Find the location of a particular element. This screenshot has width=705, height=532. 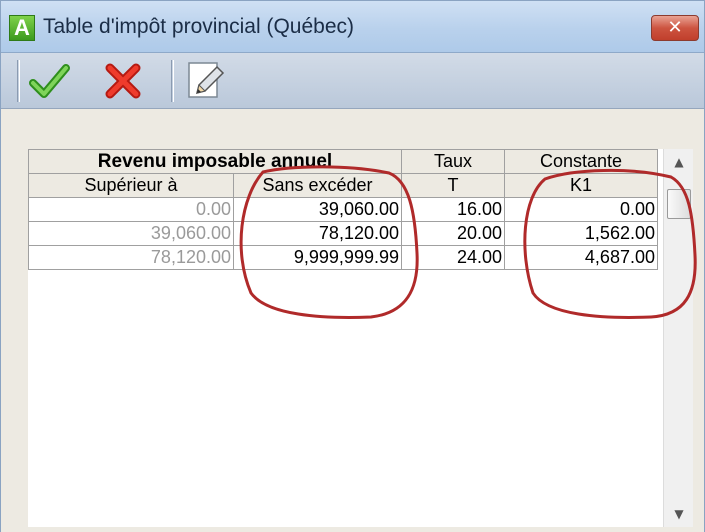

header-annual-taxable-income: Revenu imposable annuel is located at coordinates (215, 161).